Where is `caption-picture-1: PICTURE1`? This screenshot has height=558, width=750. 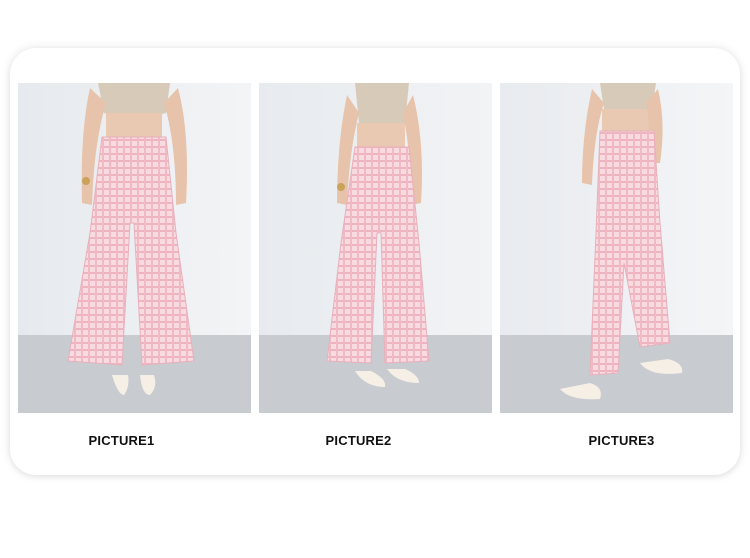
caption-picture-1: PICTURE1 is located at coordinates (121, 440).